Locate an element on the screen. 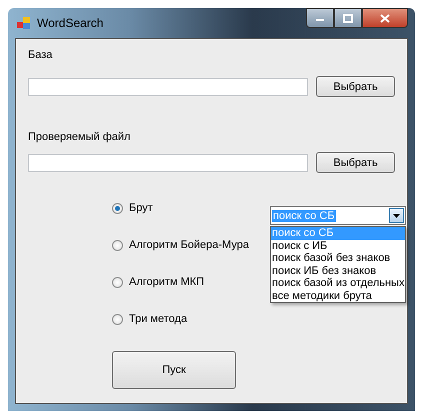 The width and height of the screenshot is (421, 419). dropdown-option: поиск базой без знаков is located at coordinates (338, 258).